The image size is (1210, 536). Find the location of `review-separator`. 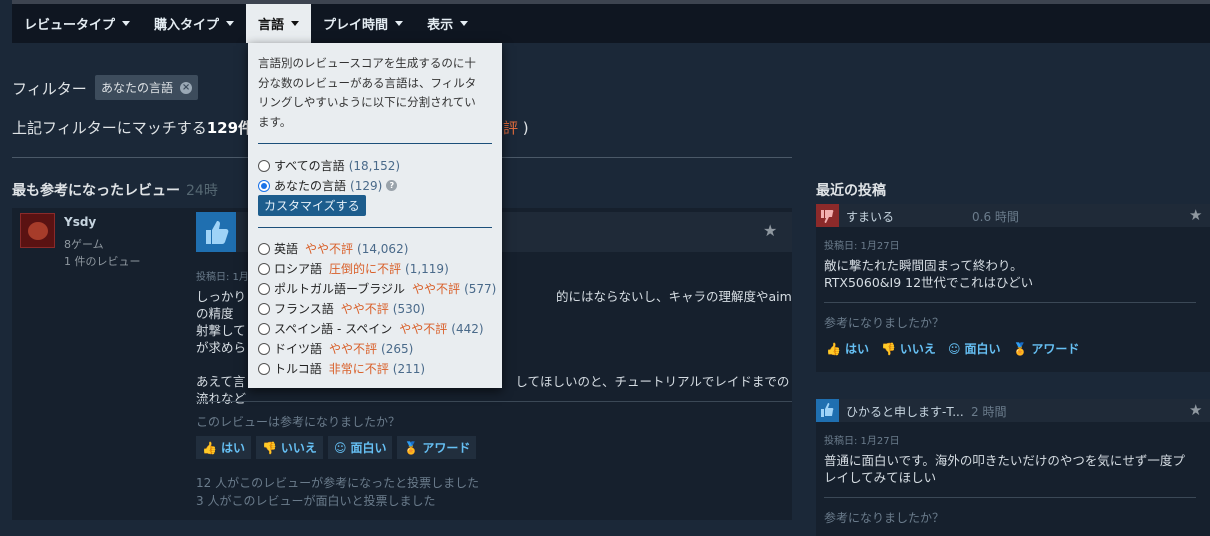

review-separator is located at coordinates (494, 401).